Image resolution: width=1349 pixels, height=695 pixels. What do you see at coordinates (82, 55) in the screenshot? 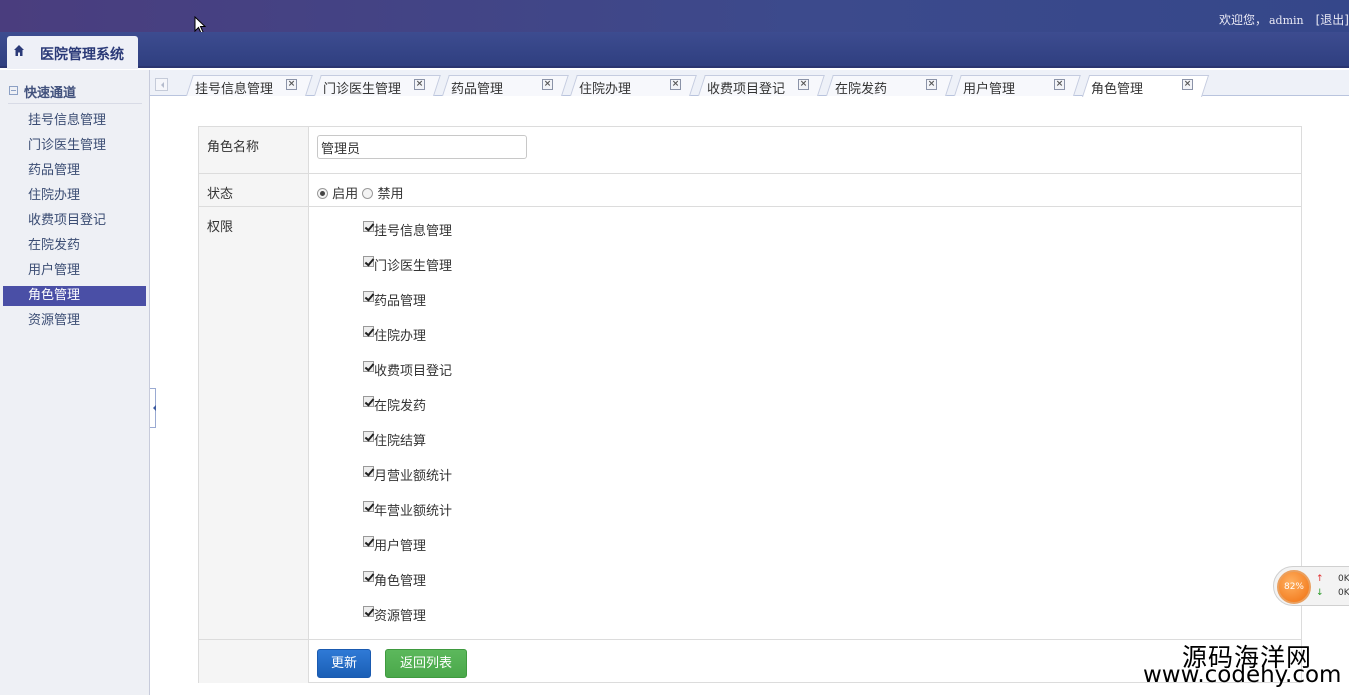
I see `system-title: 医院管理系统` at bounding box center [82, 55].